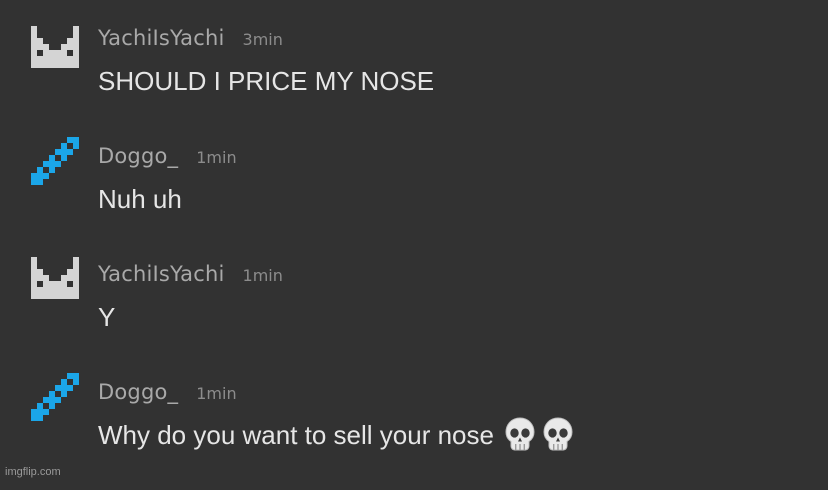 The image size is (828, 490). I want to click on message-text: Nuh uh, so click(140, 199).